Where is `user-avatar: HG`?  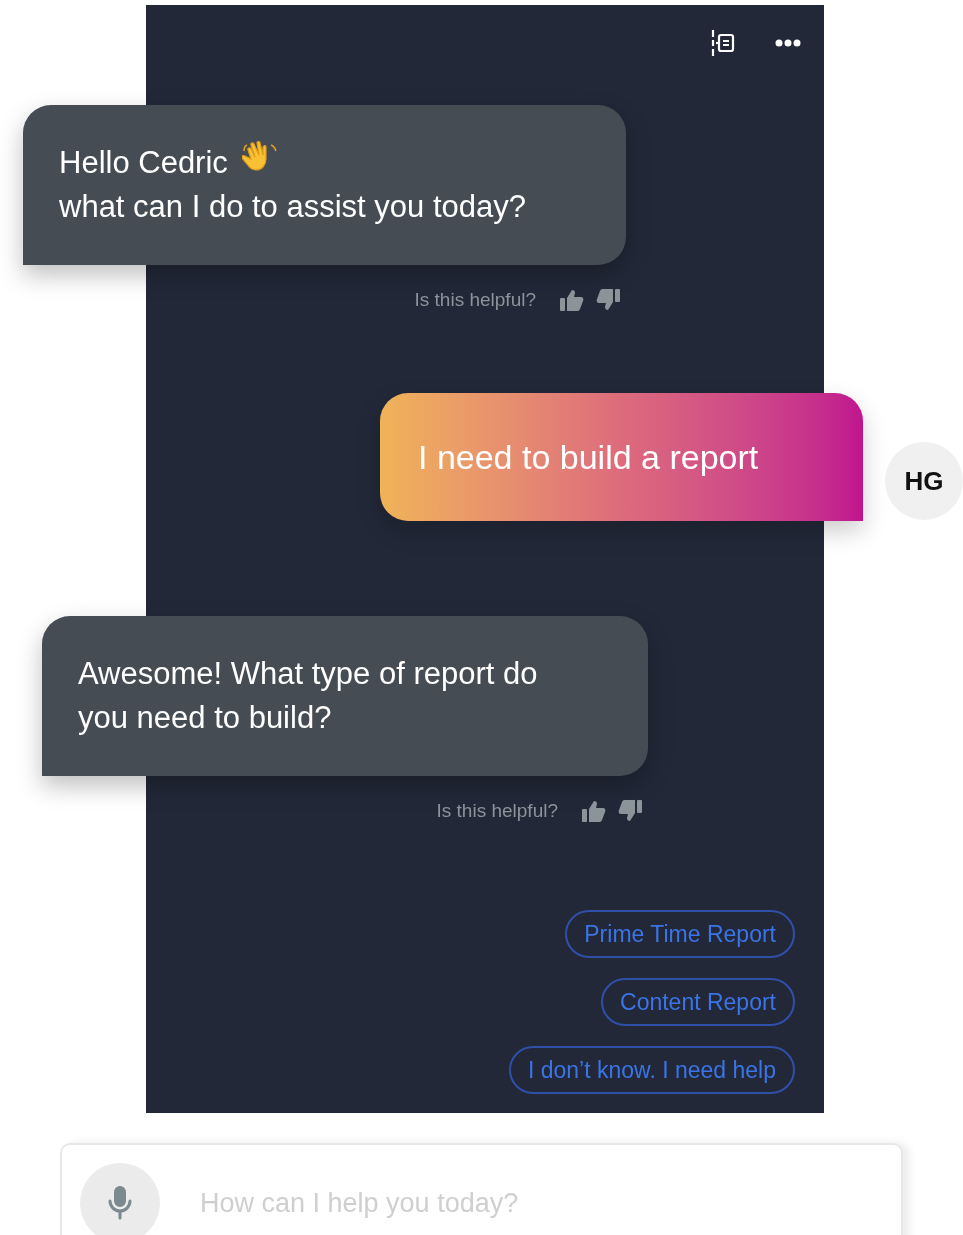 user-avatar: HG is located at coordinates (924, 481).